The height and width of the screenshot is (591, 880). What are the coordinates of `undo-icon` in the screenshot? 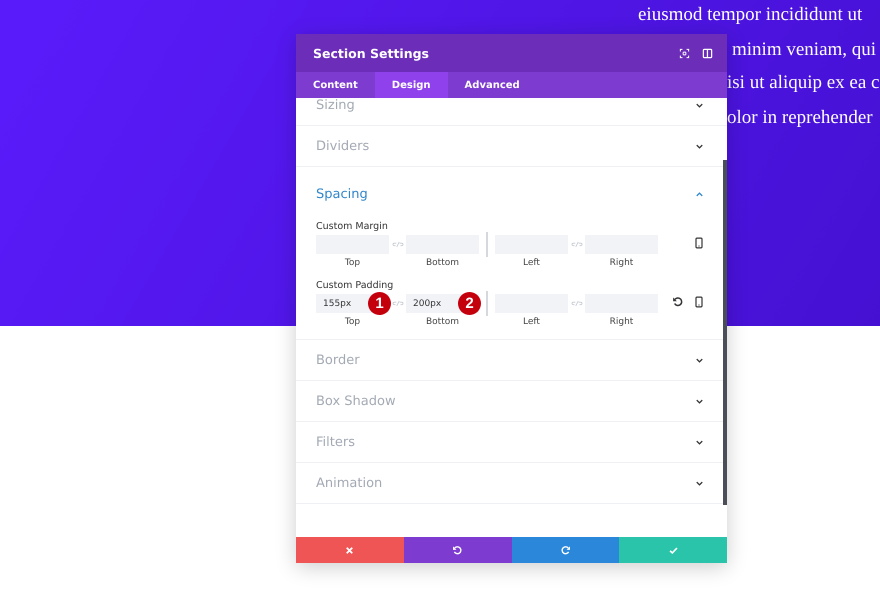 It's located at (458, 550).